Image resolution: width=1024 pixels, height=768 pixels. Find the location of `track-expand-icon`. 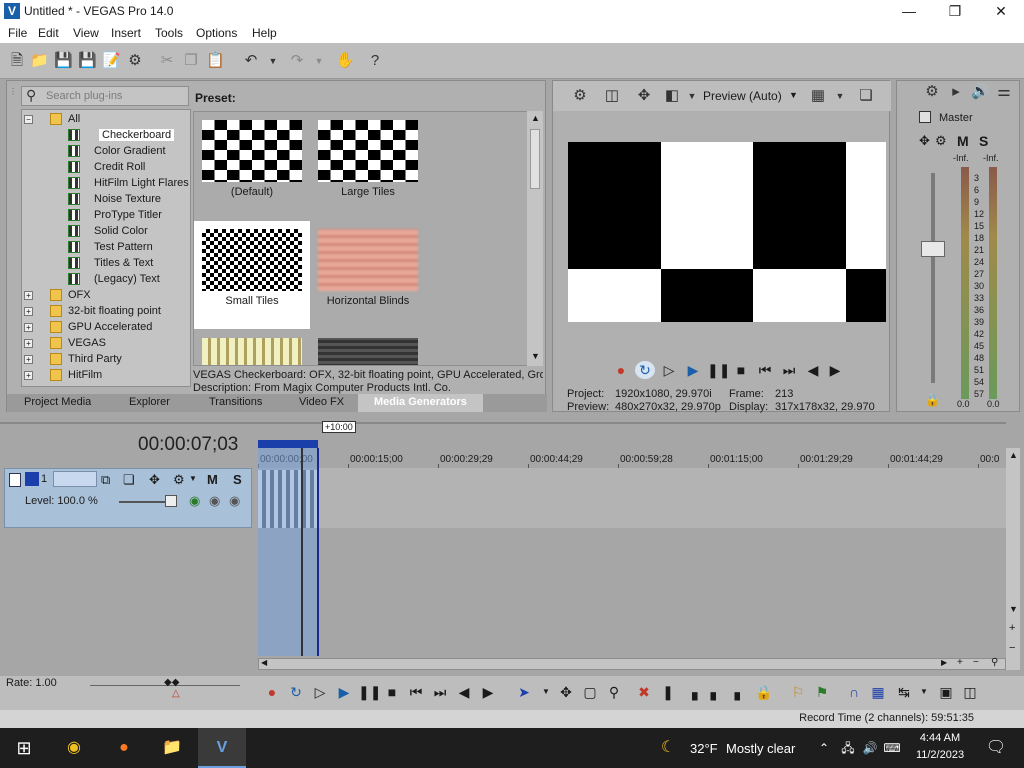

track-expand-icon is located at coordinates (15, 480).